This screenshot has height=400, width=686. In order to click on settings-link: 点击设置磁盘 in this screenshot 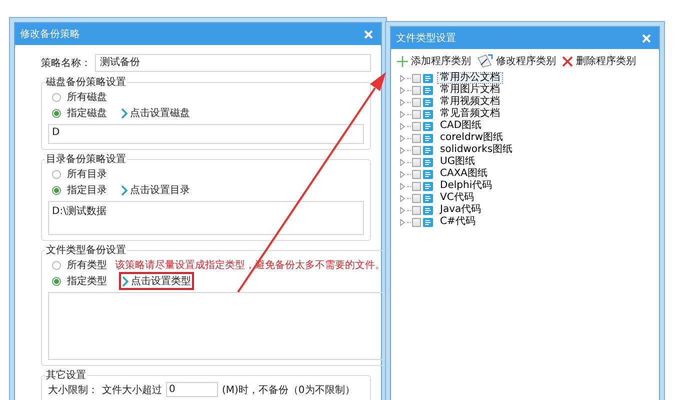, I will do `click(155, 113)`.